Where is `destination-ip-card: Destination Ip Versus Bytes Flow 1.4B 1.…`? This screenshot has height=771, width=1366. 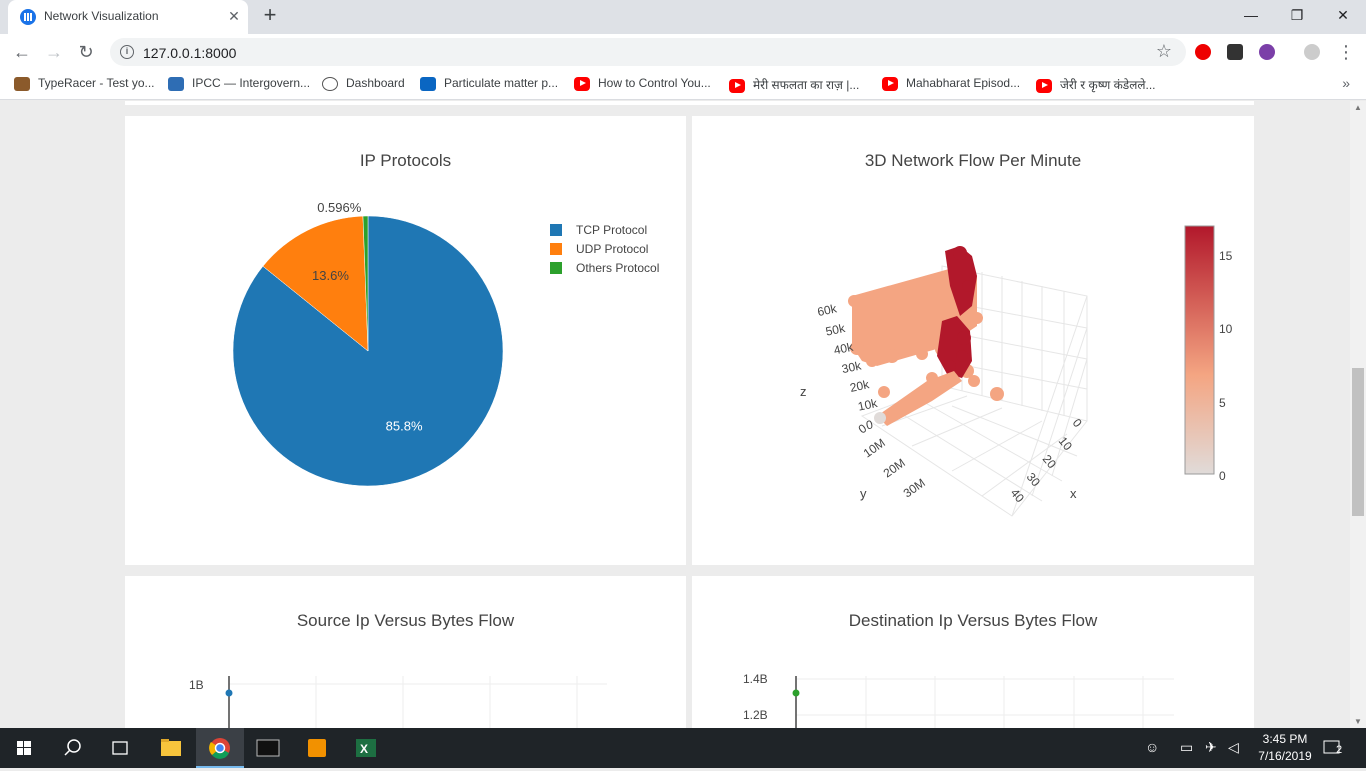 destination-ip-card: Destination Ip Versus Bytes Flow 1.4B 1.… is located at coordinates (973, 652).